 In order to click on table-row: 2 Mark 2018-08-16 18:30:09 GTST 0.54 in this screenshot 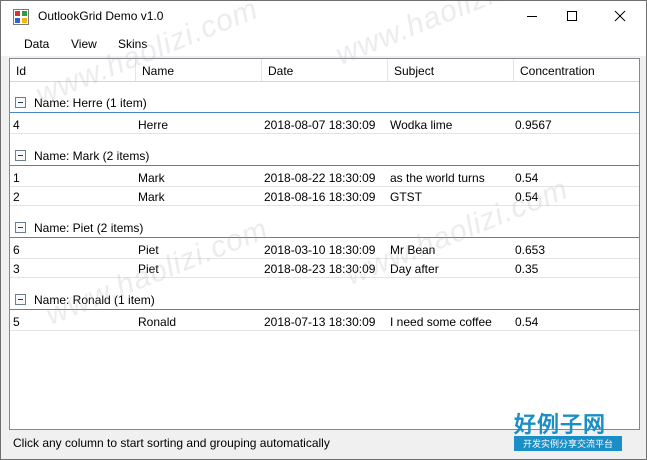, I will do `click(324, 196)`.